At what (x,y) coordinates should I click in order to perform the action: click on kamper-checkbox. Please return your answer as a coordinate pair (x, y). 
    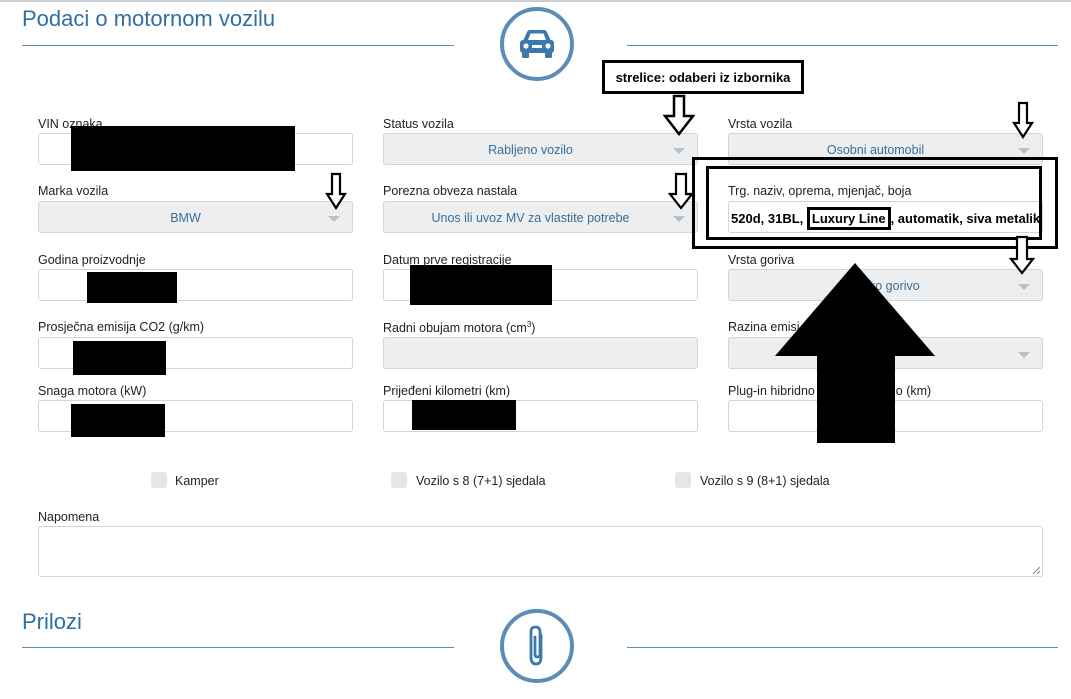
    Looking at the image, I should click on (159, 480).